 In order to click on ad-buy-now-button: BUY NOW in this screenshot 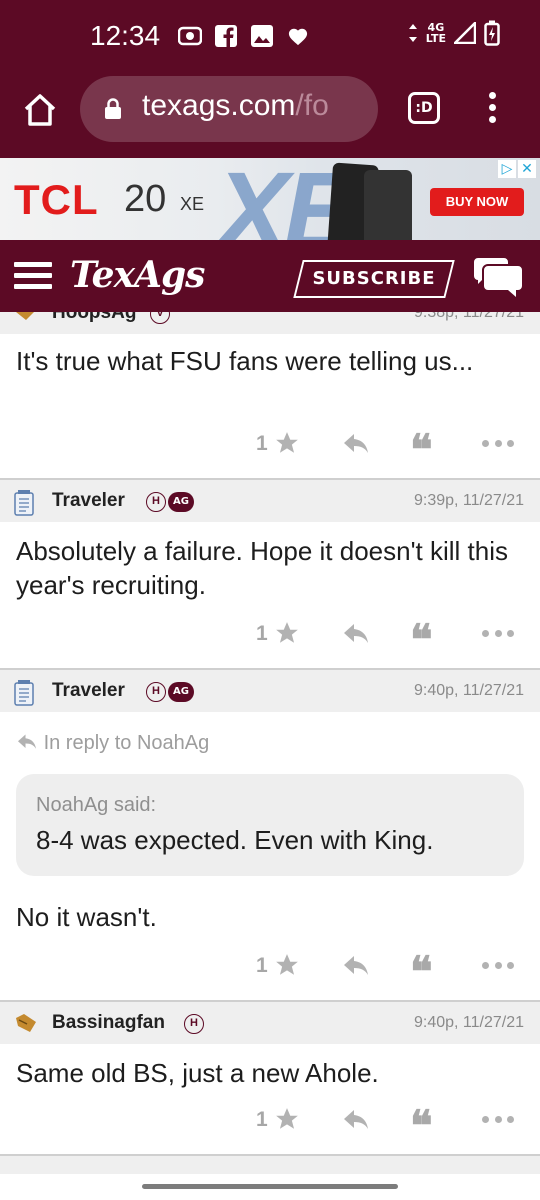, I will do `click(477, 202)`.